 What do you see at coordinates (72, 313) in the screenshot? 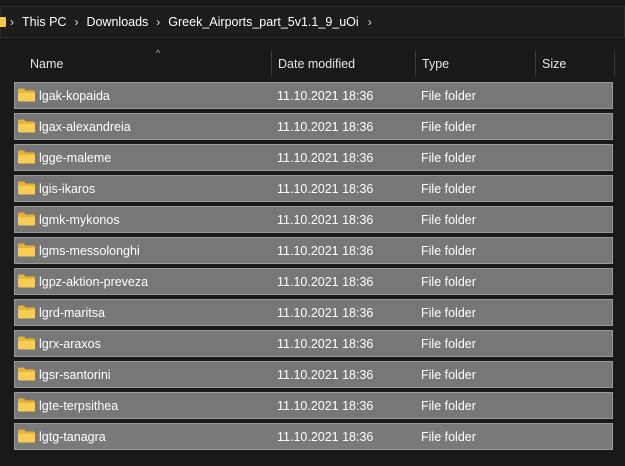
I see `file-name: lgrd-maritsa` at bounding box center [72, 313].